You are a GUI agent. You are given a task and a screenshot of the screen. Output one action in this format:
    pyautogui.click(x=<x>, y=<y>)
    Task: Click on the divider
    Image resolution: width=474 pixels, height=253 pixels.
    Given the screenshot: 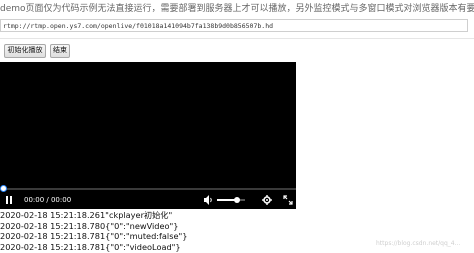 What is the action you would take?
    pyautogui.click(x=237, y=38)
    